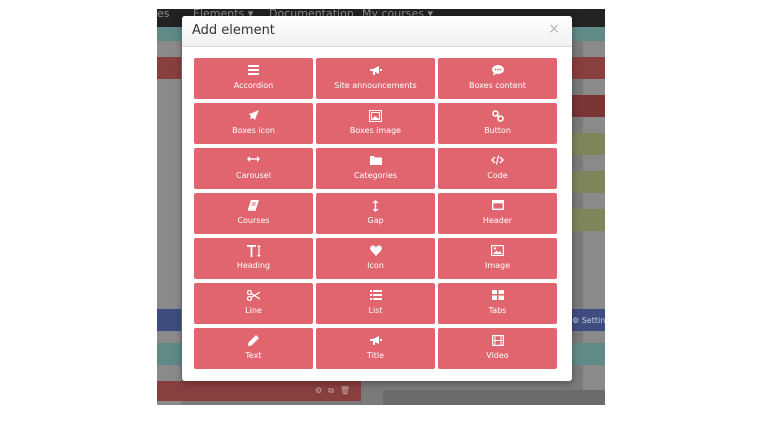  What do you see at coordinates (253, 258) in the screenshot?
I see `tile-heading: Heading` at bounding box center [253, 258].